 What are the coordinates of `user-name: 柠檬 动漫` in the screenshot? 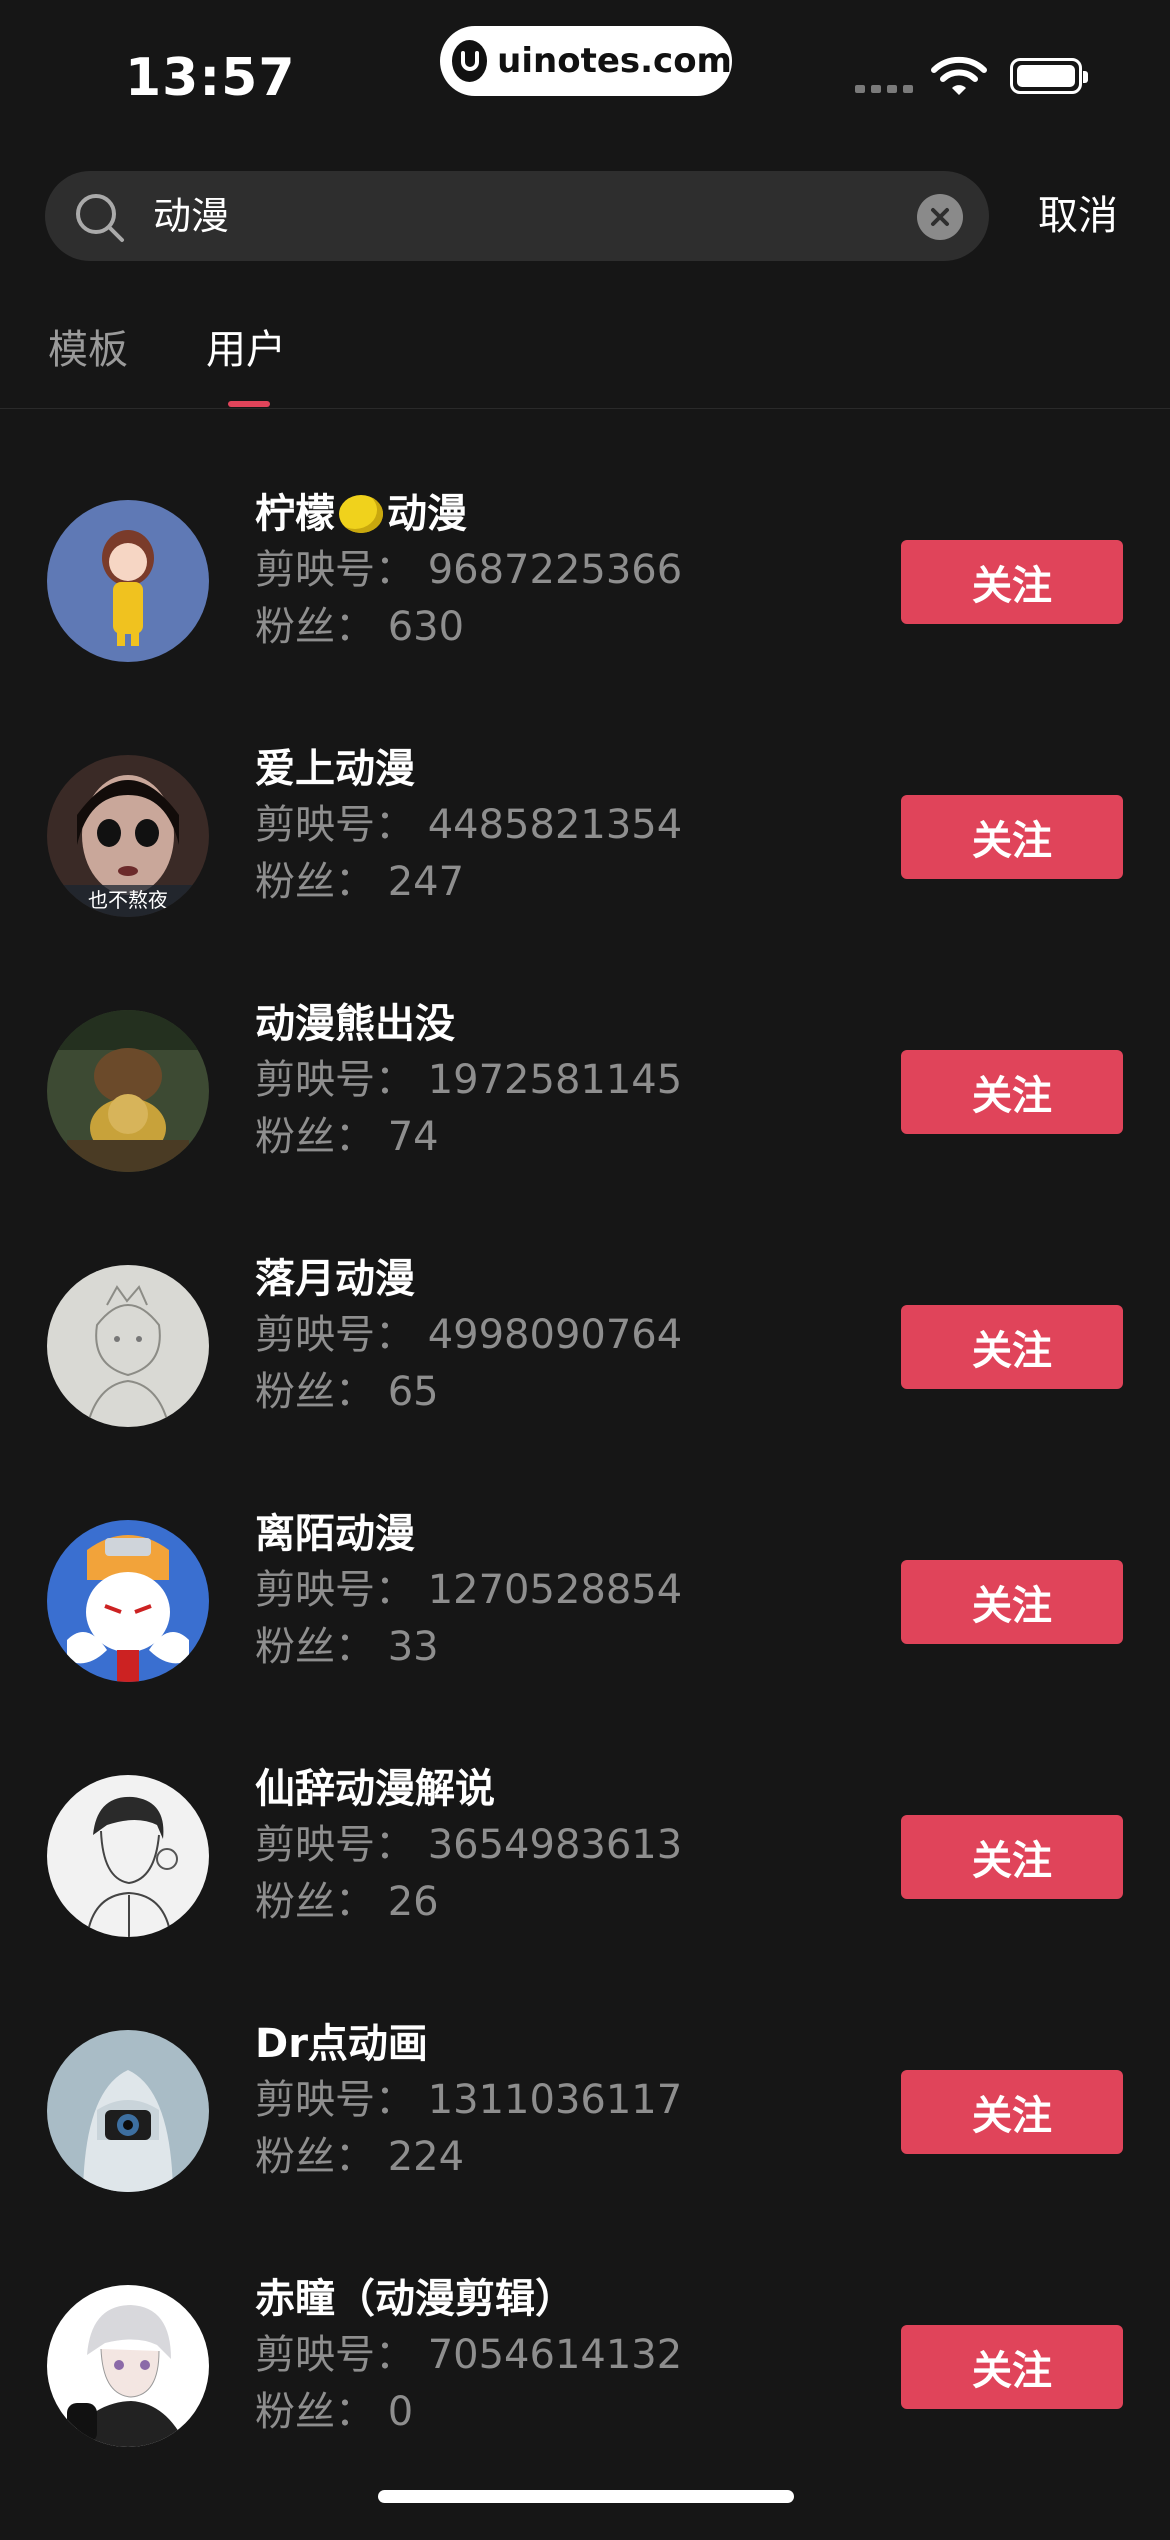 It's located at (361, 514).